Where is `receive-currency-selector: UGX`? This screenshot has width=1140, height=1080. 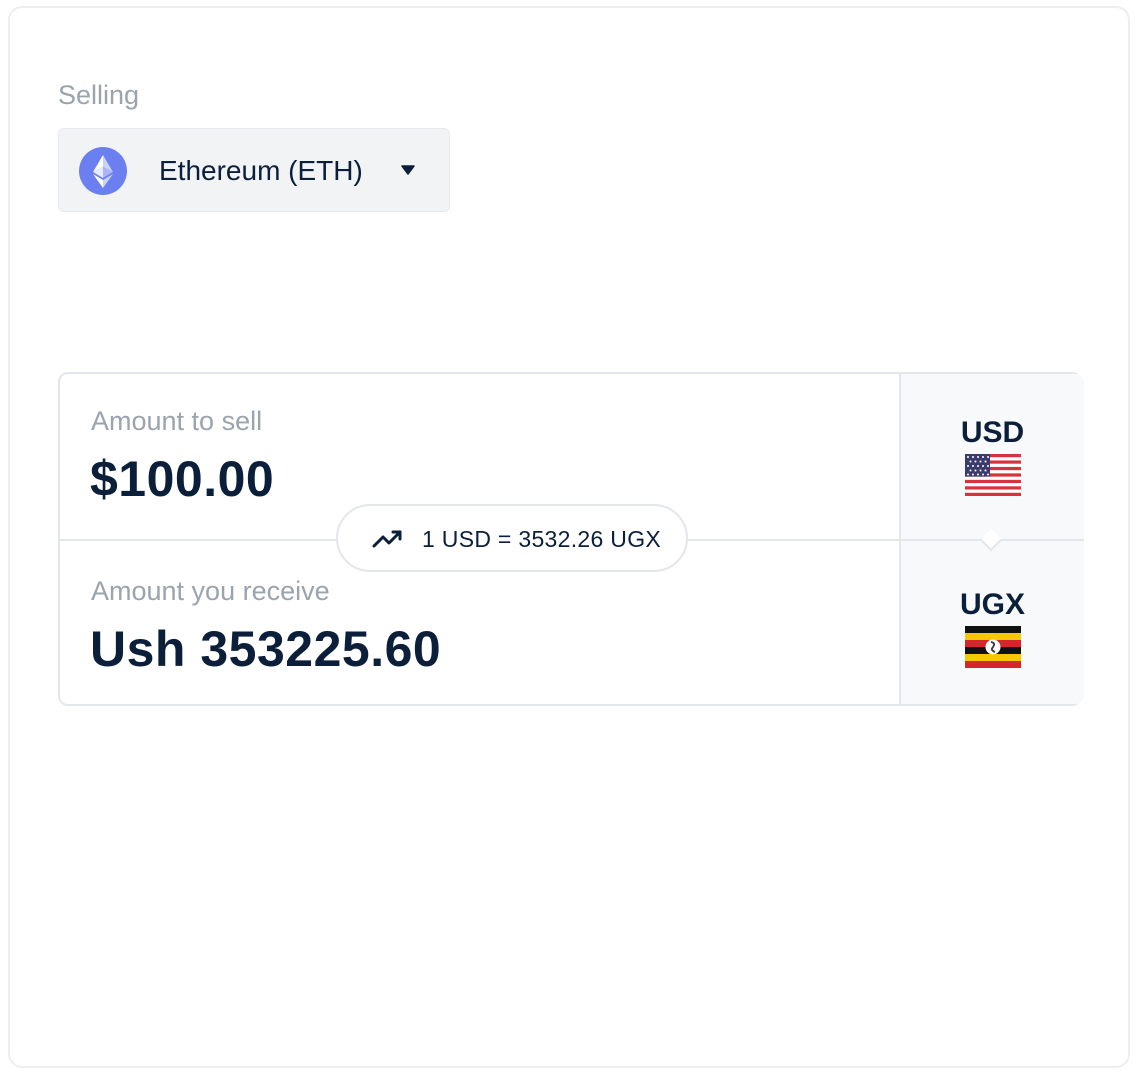 receive-currency-selector: UGX is located at coordinates (992, 628).